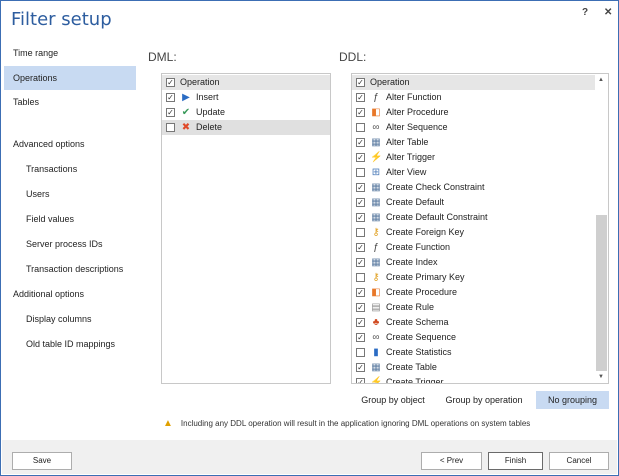  Describe the element at coordinates (407, 142) in the screenshot. I see `item-label: Alter Table` at that location.